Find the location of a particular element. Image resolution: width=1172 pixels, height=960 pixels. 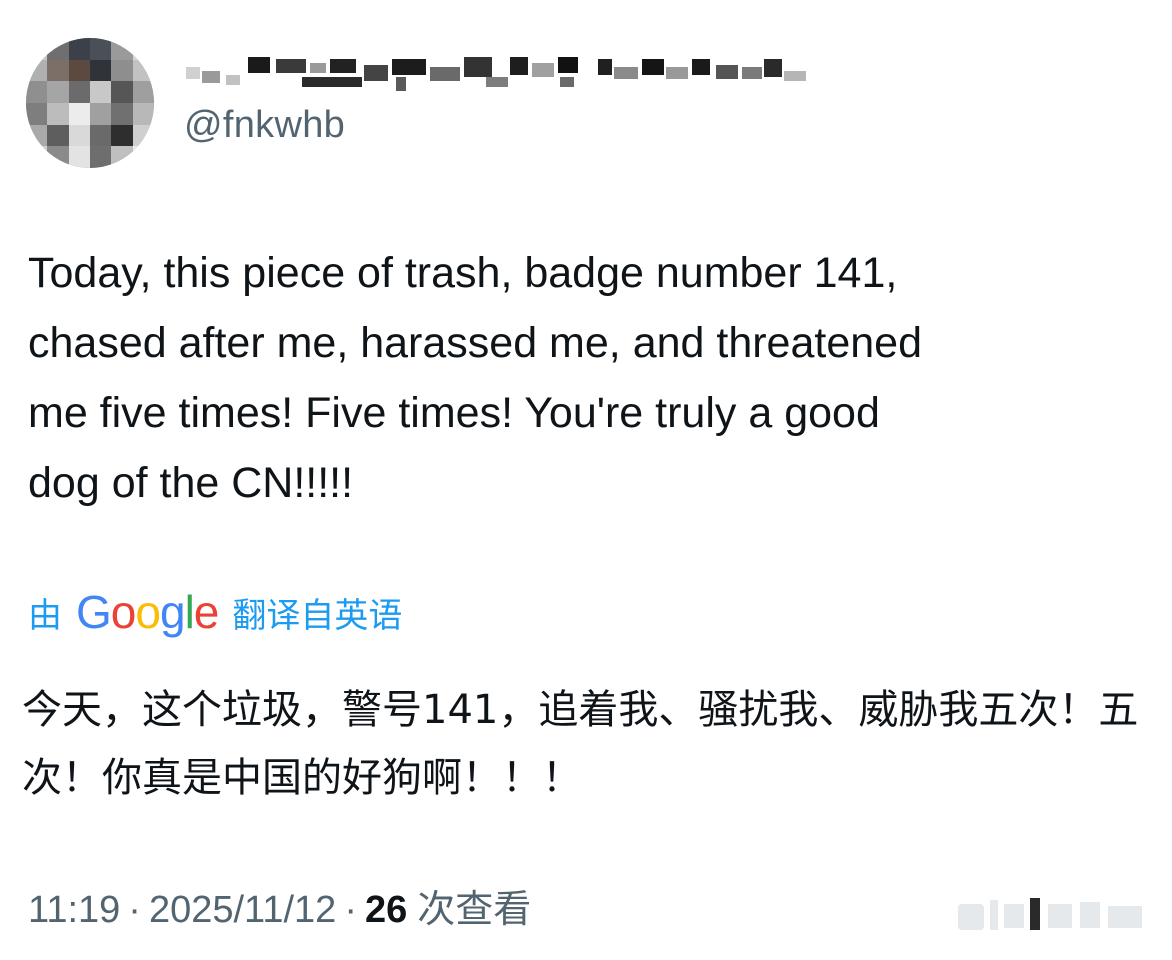

avatar is located at coordinates (90, 103).